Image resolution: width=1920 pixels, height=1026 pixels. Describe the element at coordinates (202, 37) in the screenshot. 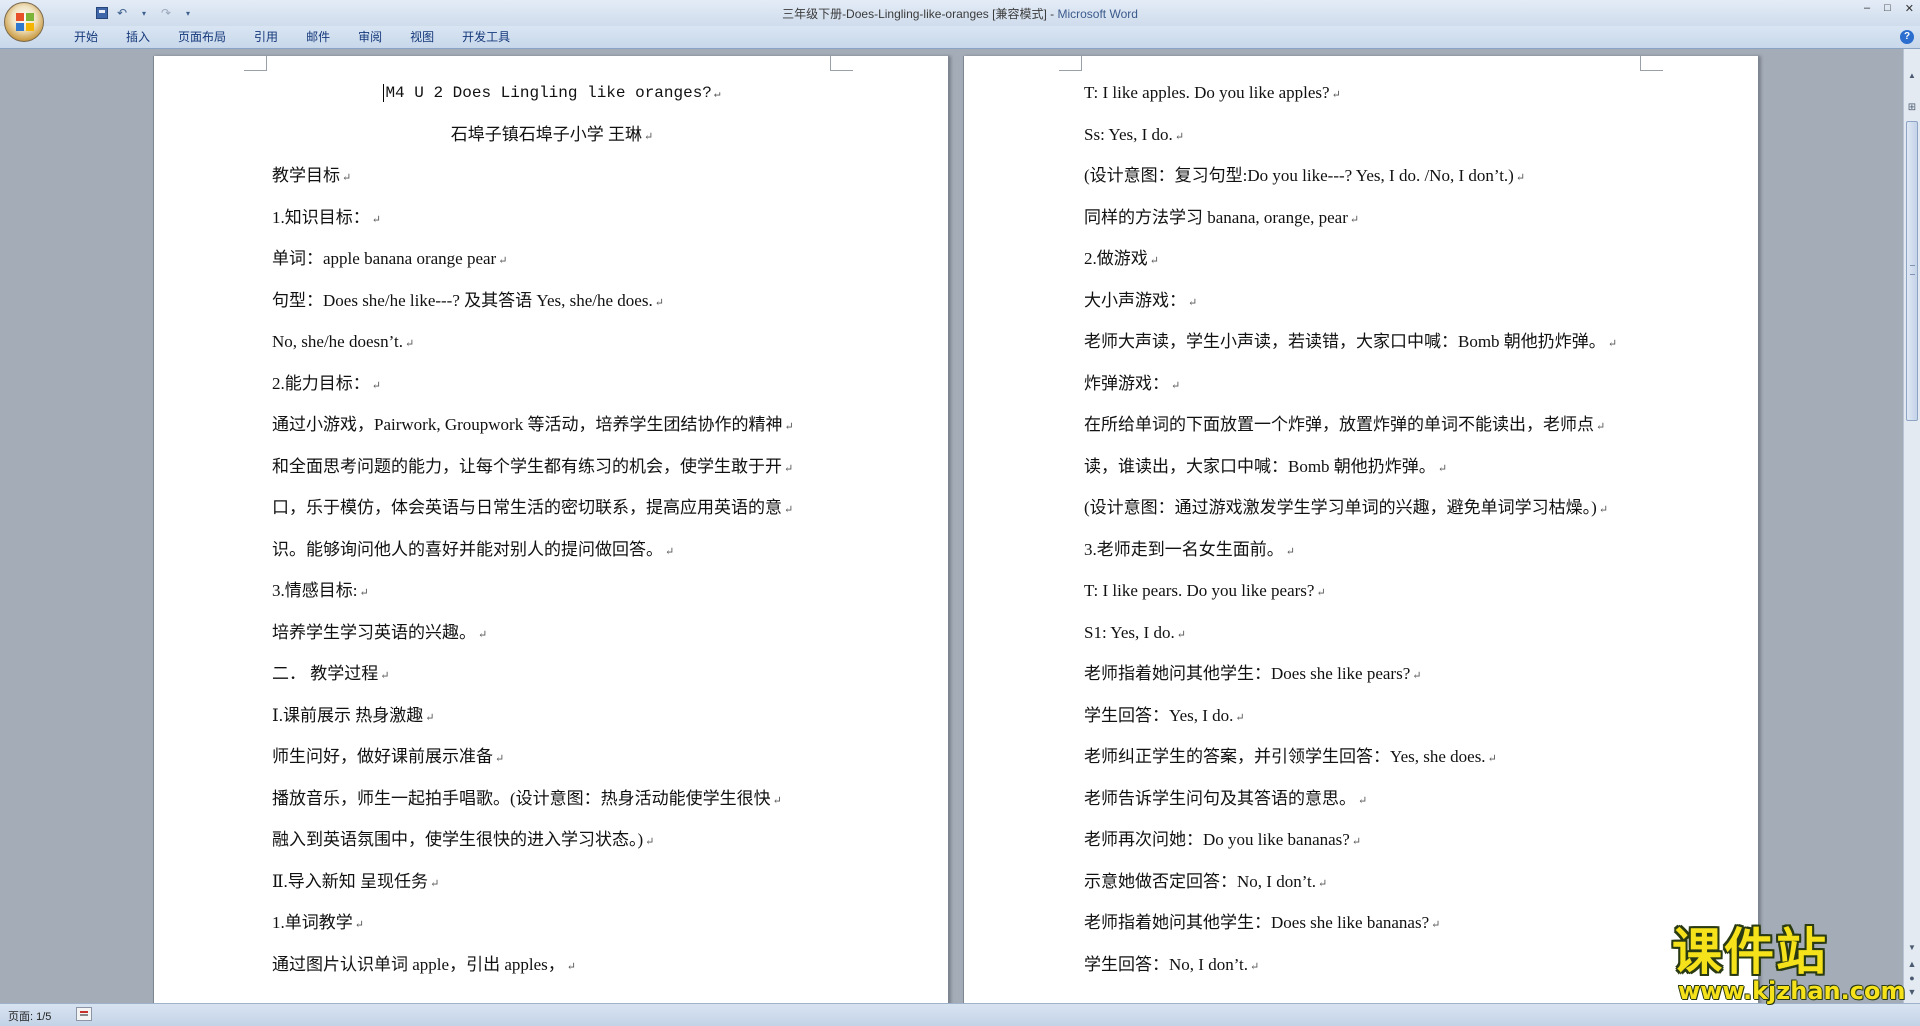

I see `tab-page-layout: 页面布局` at that location.